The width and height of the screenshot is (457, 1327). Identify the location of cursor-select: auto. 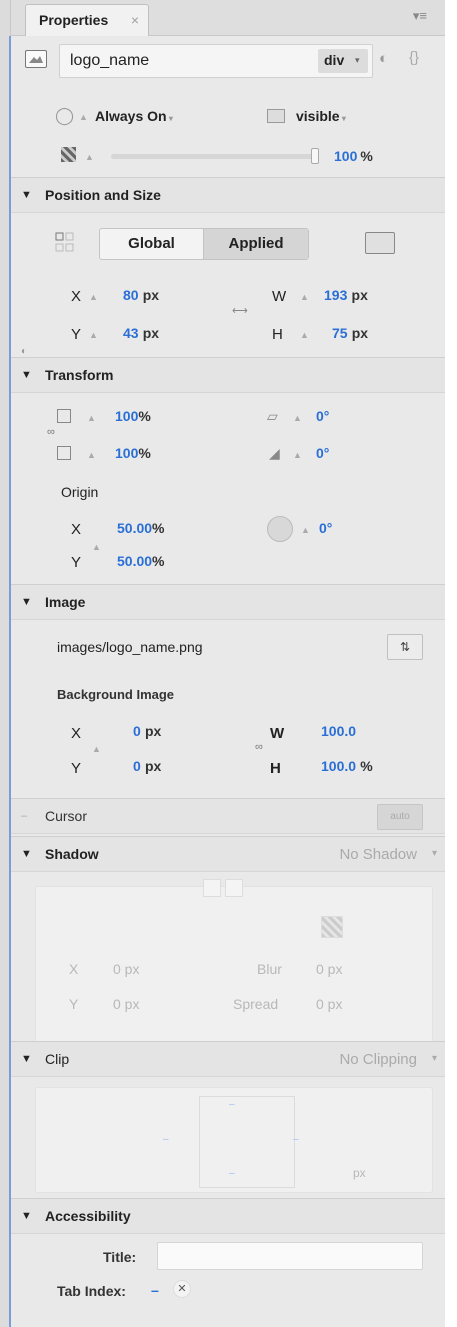
(400, 817).